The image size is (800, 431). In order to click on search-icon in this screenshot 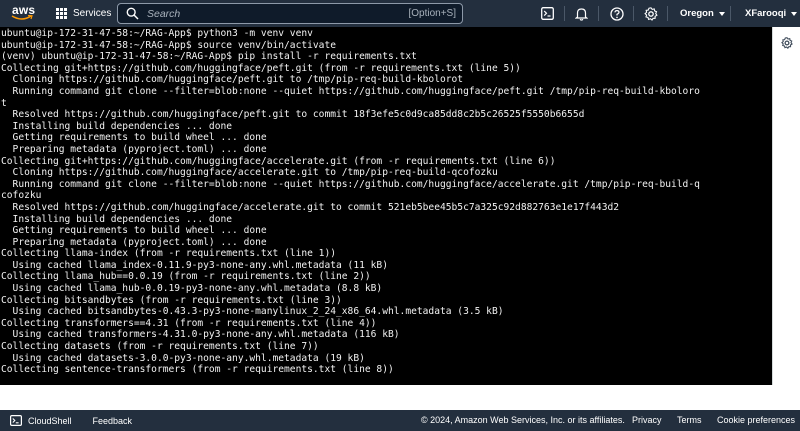, I will do `click(132, 13)`.